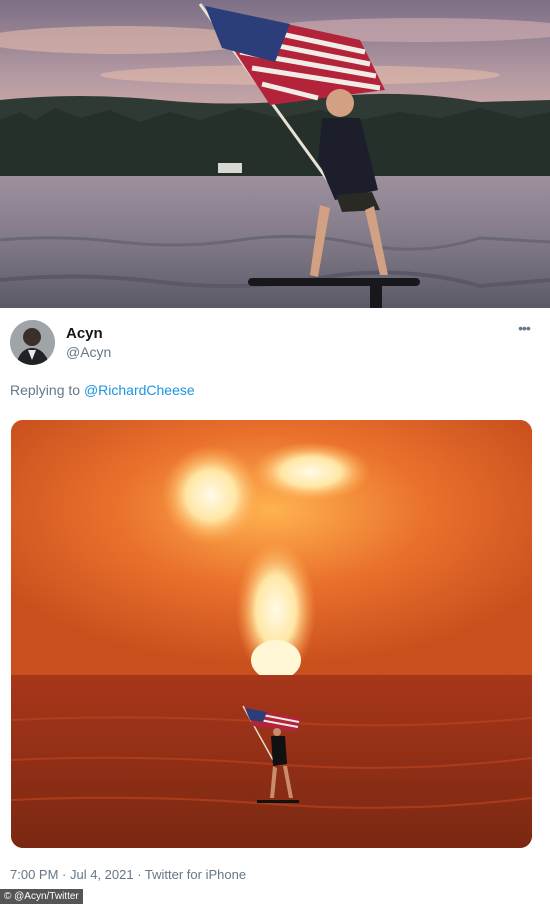 This screenshot has width=550, height=904. I want to click on replying-to: Replying to @RichardCheese, so click(102, 390).